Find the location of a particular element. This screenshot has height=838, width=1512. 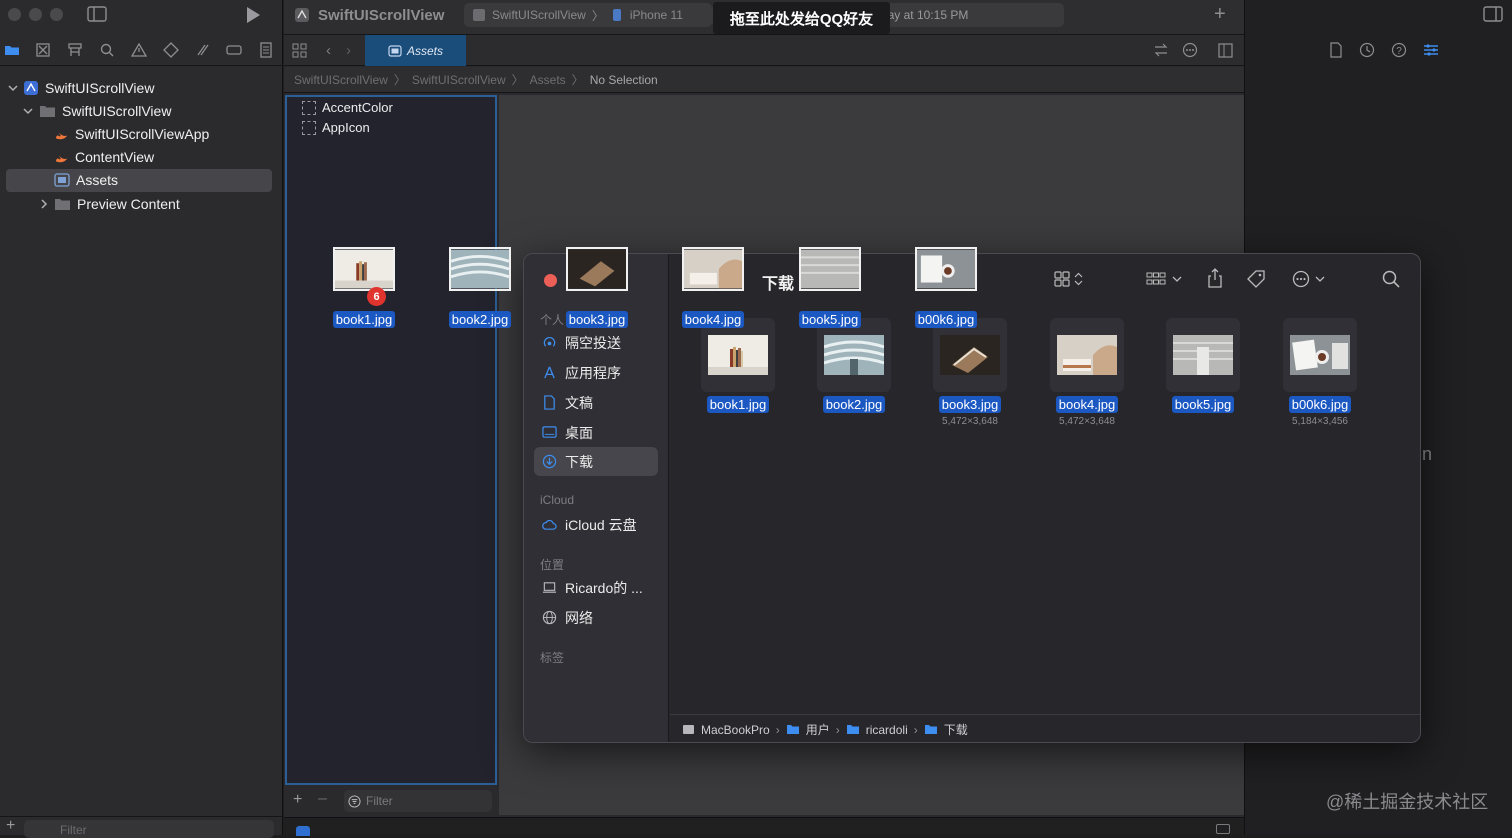

scheme-selector: SwiftUIScrollView 〉 iPhone 11 is located at coordinates (588, 15).